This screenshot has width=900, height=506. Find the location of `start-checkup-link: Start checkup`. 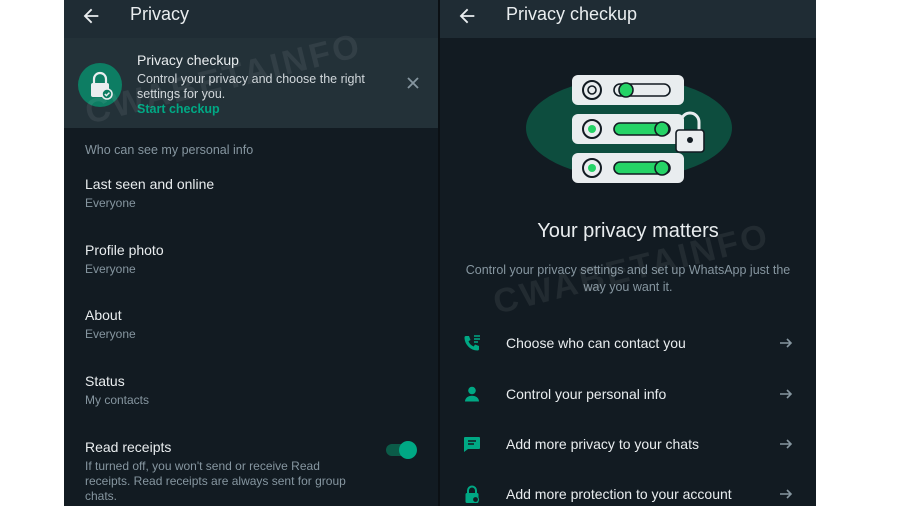

start-checkup-link: Start checkup is located at coordinates (178, 109).